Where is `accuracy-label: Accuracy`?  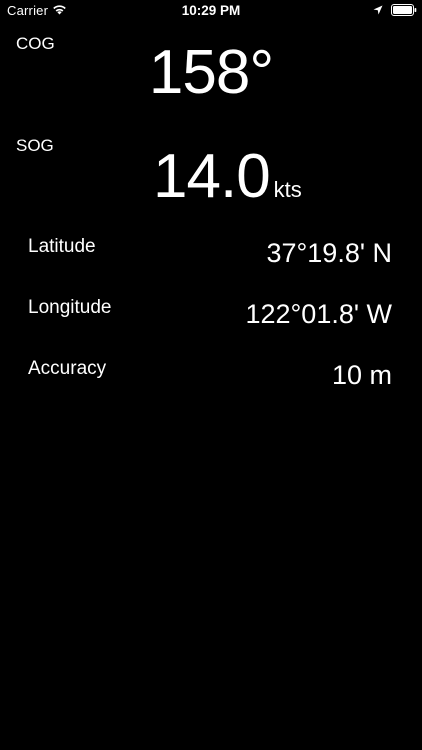 accuracy-label: Accuracy is located at coordinates (67, 368).